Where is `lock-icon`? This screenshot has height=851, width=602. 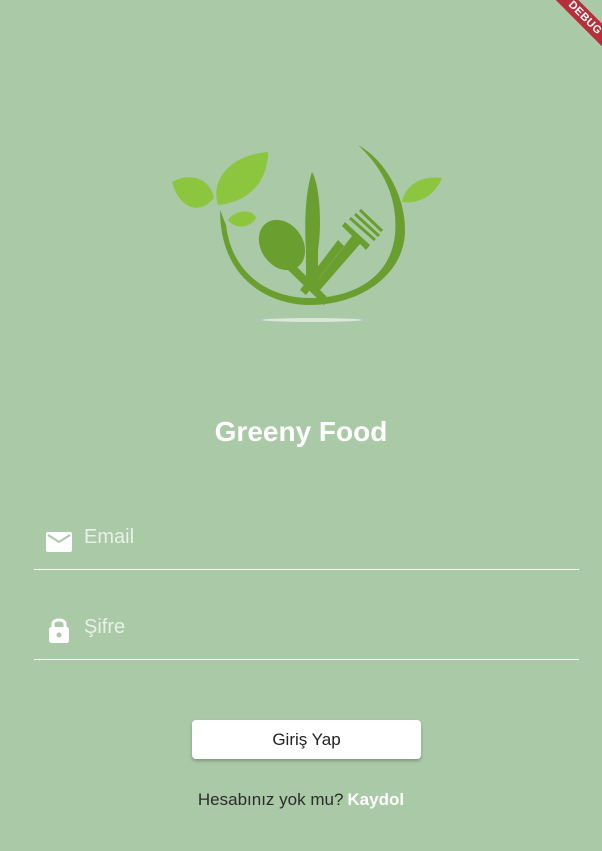 lock-icon is located at coordinates (59, 630).